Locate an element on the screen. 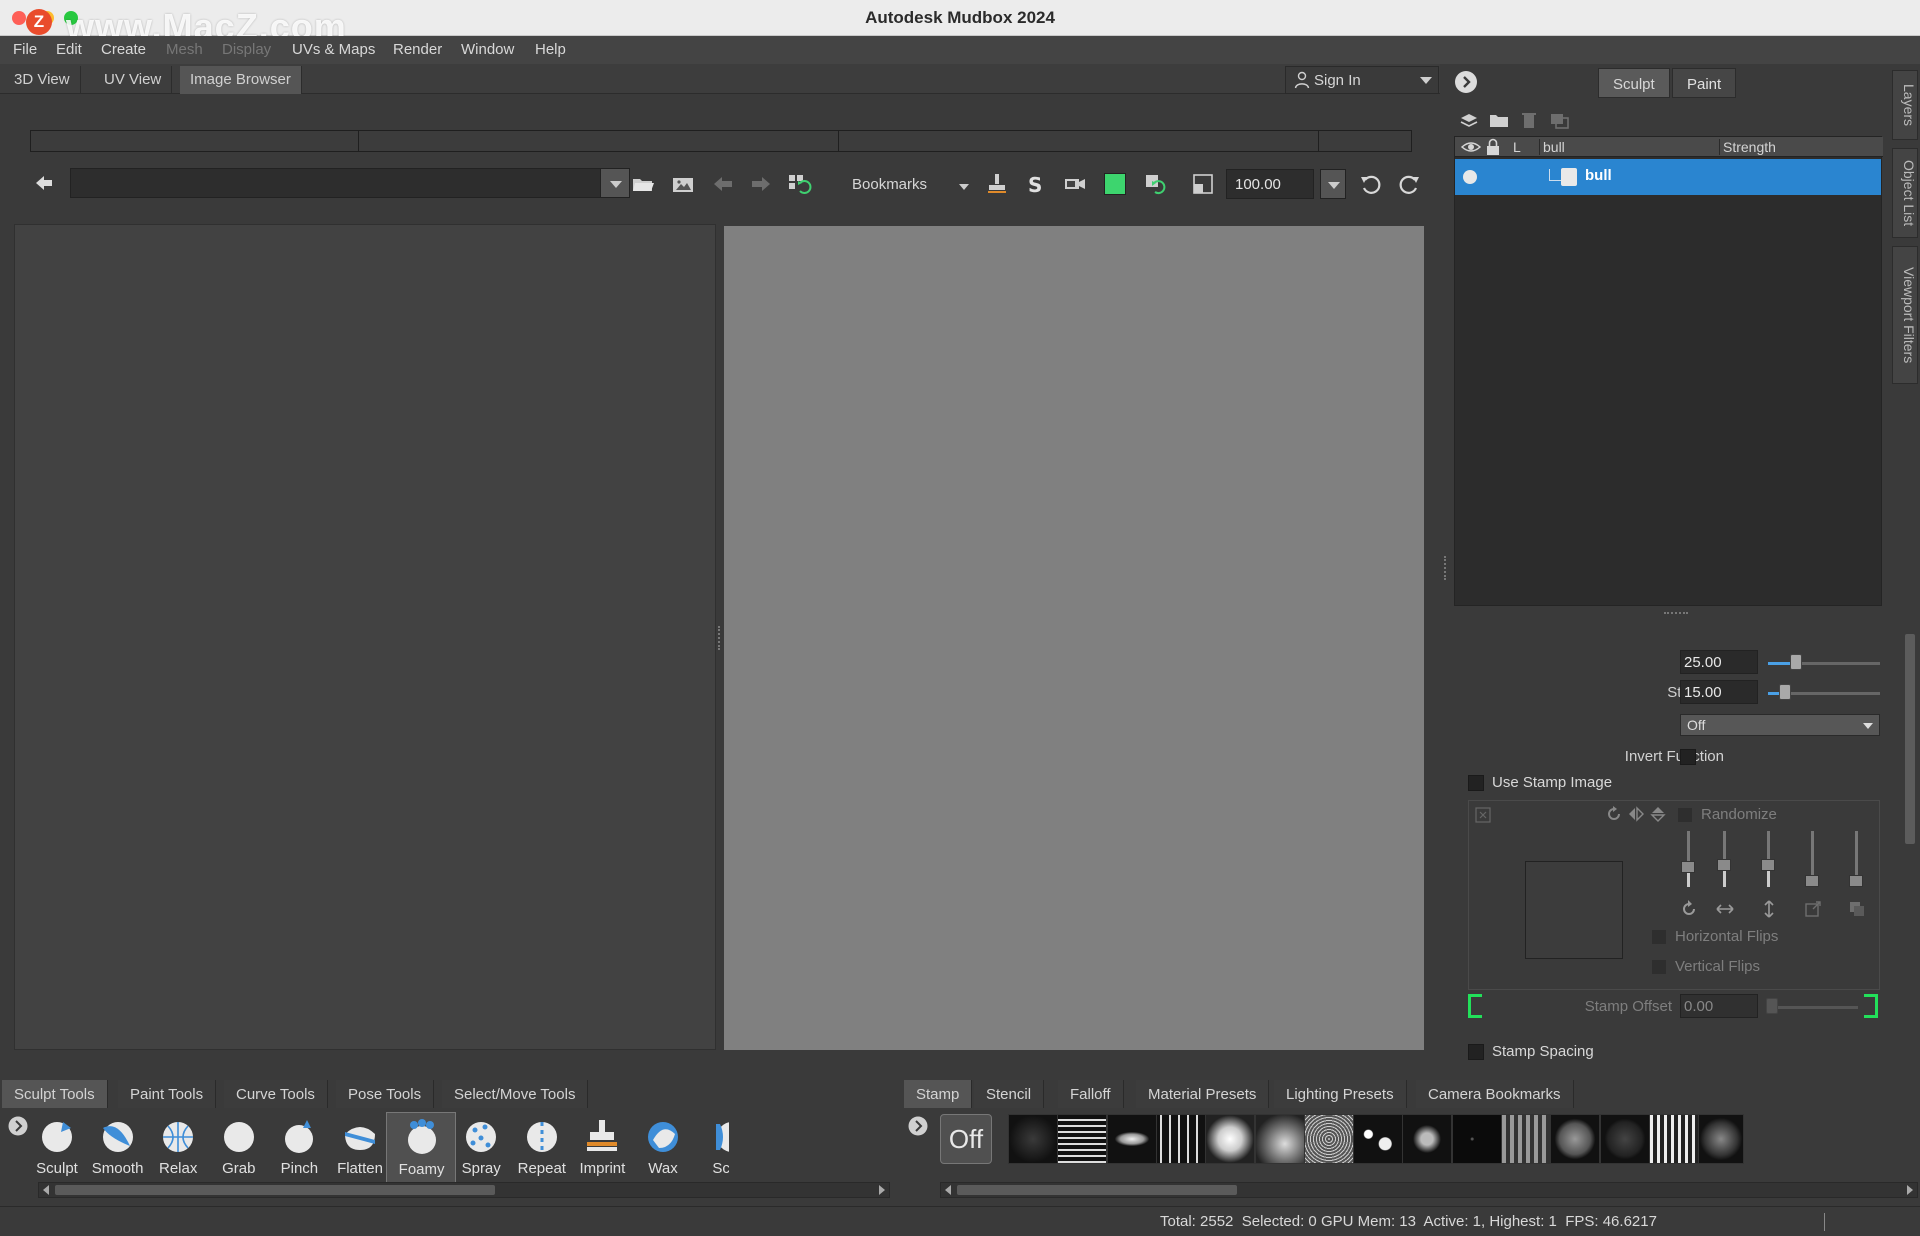 The height and width of the screenshot is (1236, 1920). tab-uv-view: UV View is located at coordinates (133, 80).